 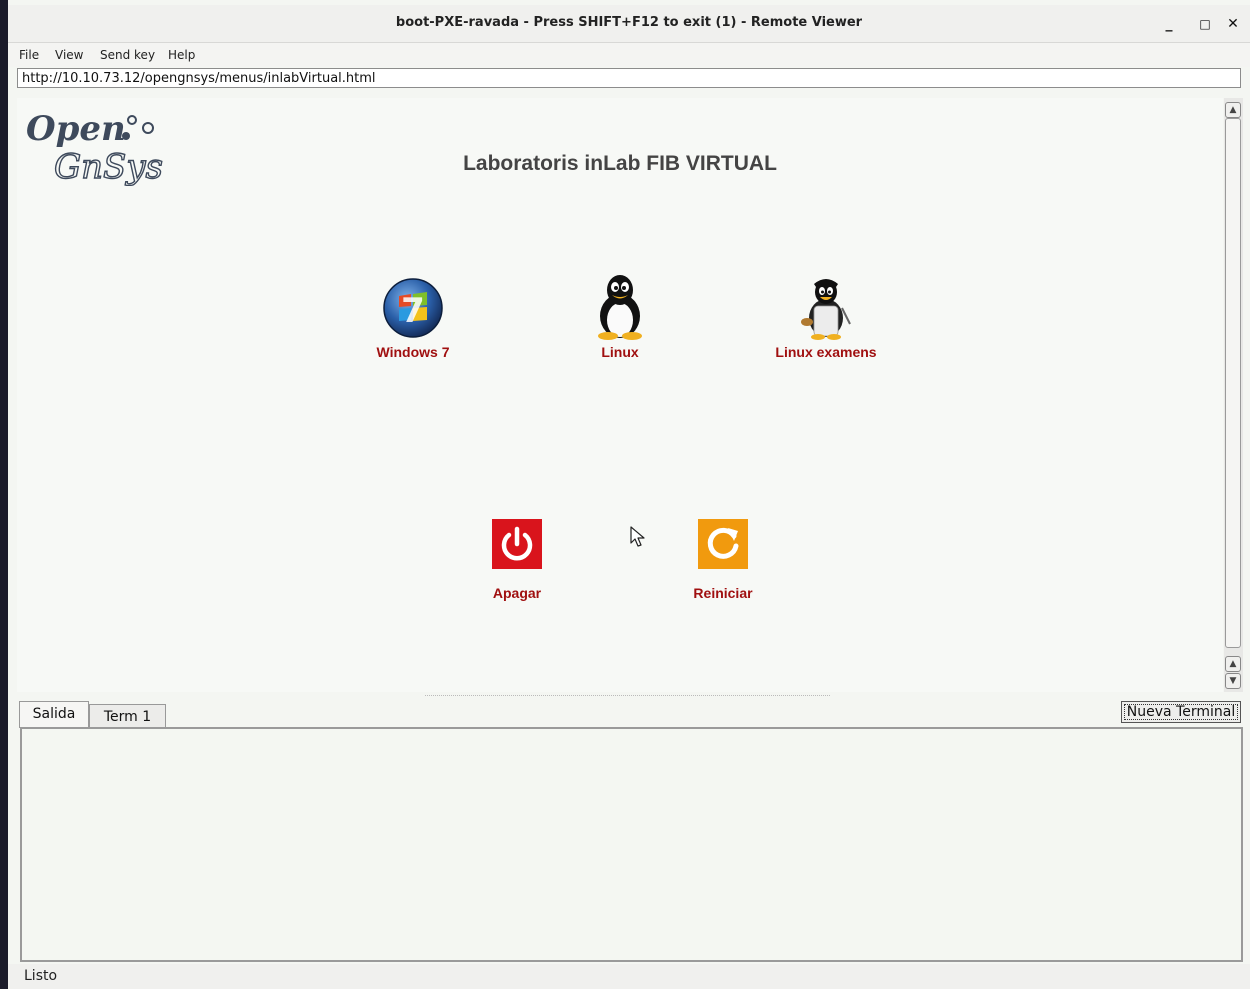 What do you see at coordinates (1233, 110) in the screenshot?
I see `scroll-up-icon: ▲` at bounding box center [1233, 110].